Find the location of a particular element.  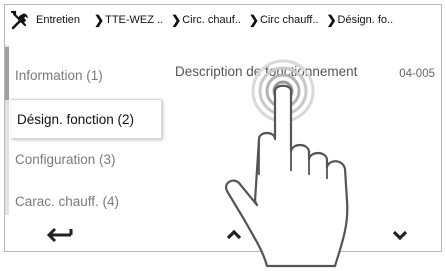

sidebar-item-label: Carac. chauff. (4) is located at coordinates (67, 201).